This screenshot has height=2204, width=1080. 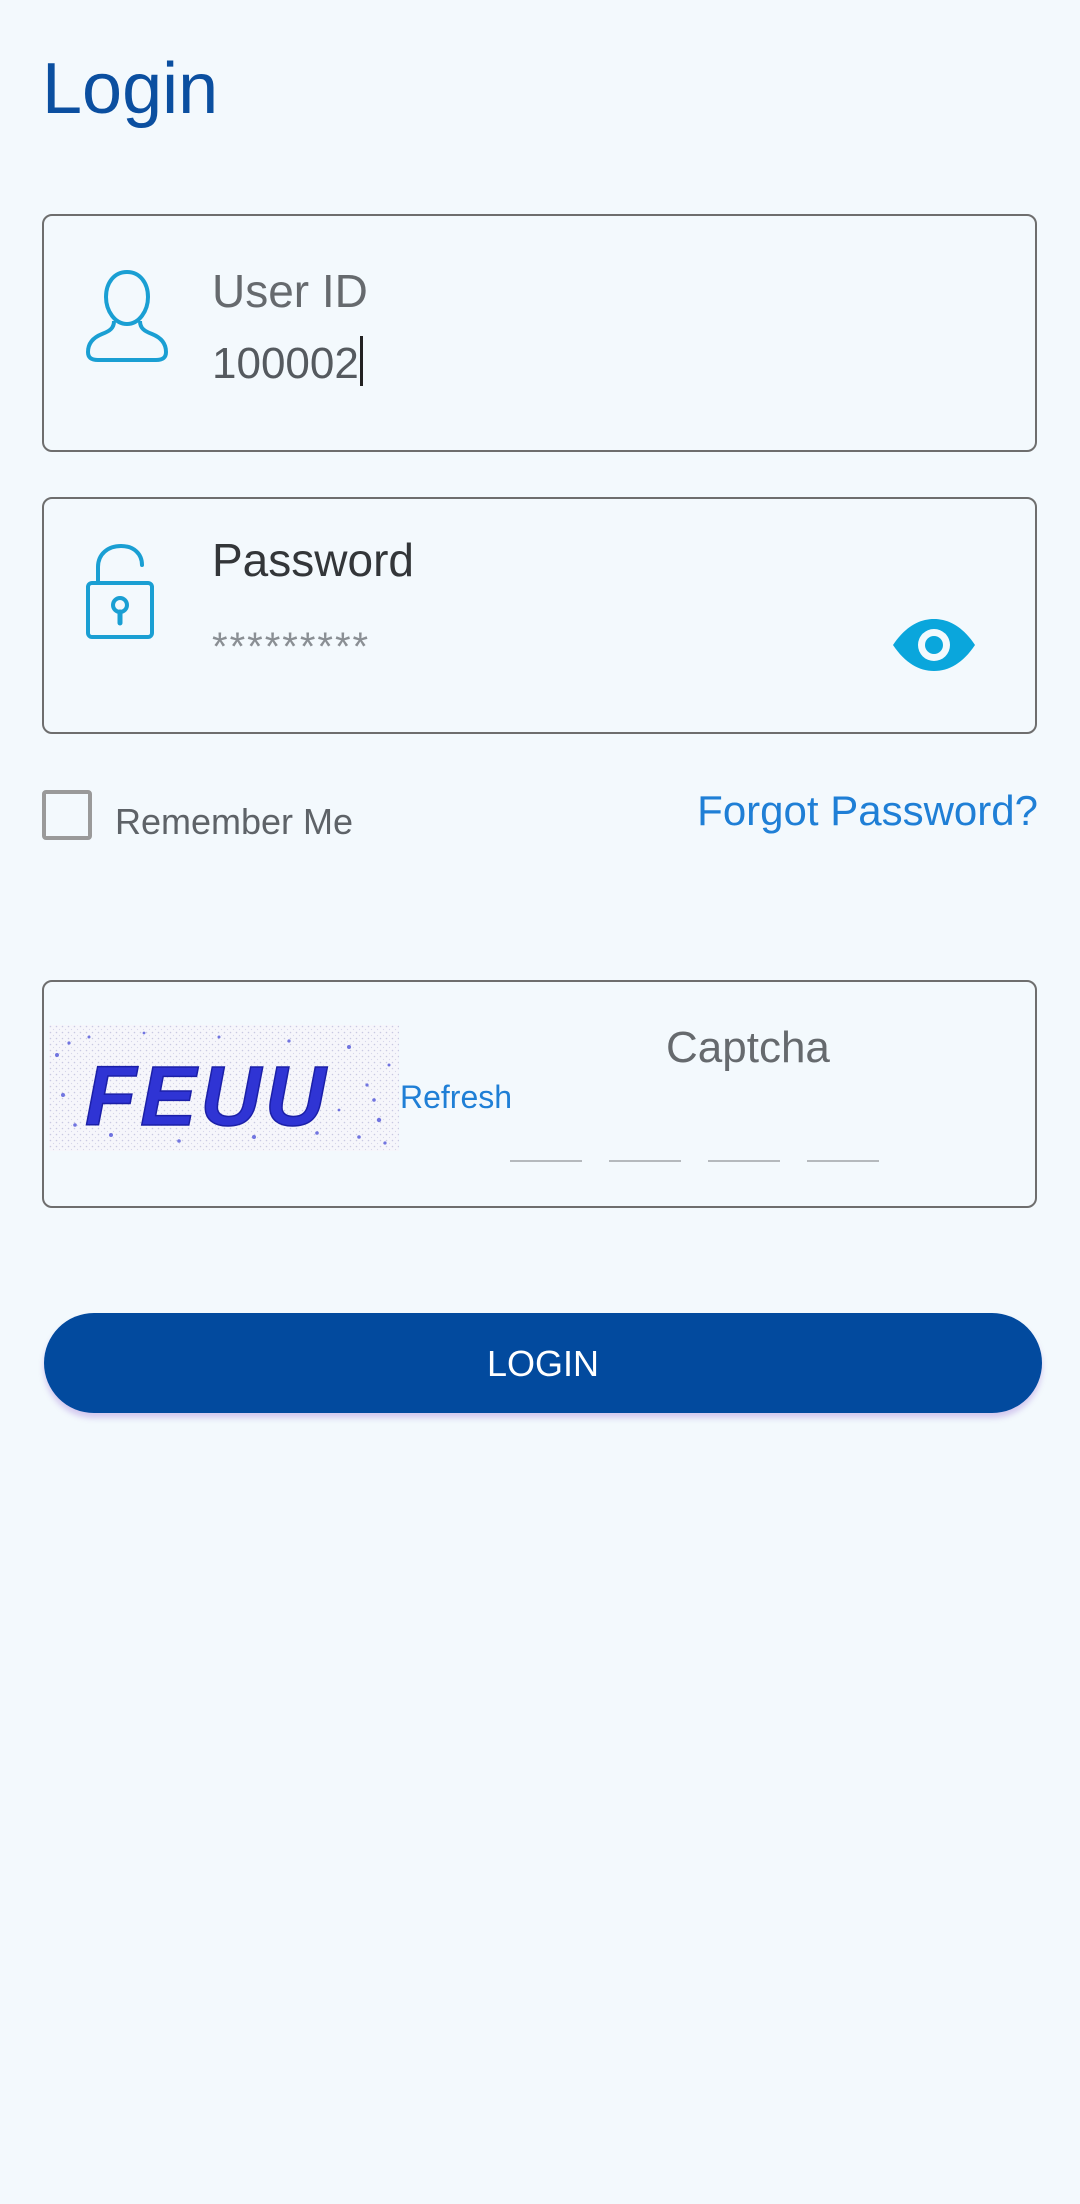 What do you see at coordinates (234, 822) in the screenshot?
I see `remember-me-label: Remember Me` at bounding box center [234, 822].